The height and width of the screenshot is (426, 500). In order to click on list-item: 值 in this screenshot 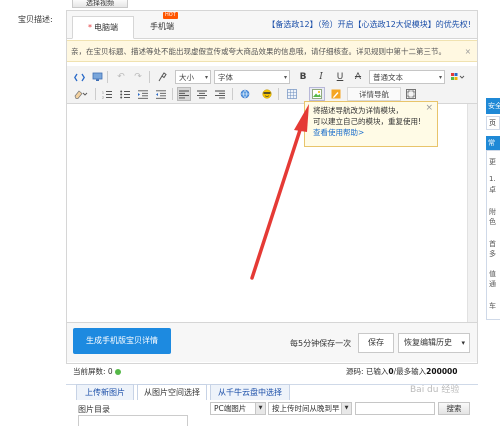, I will do `click(492, 274)`.